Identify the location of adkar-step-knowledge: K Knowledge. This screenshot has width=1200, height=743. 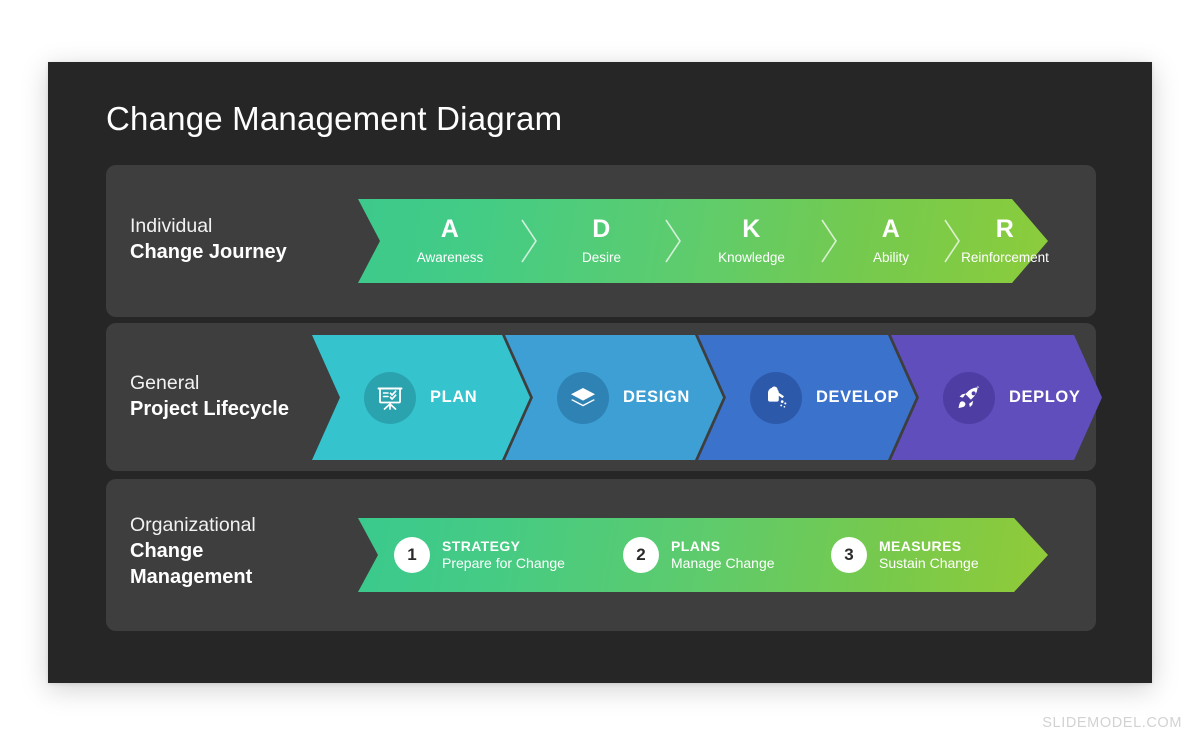
(751, 241).